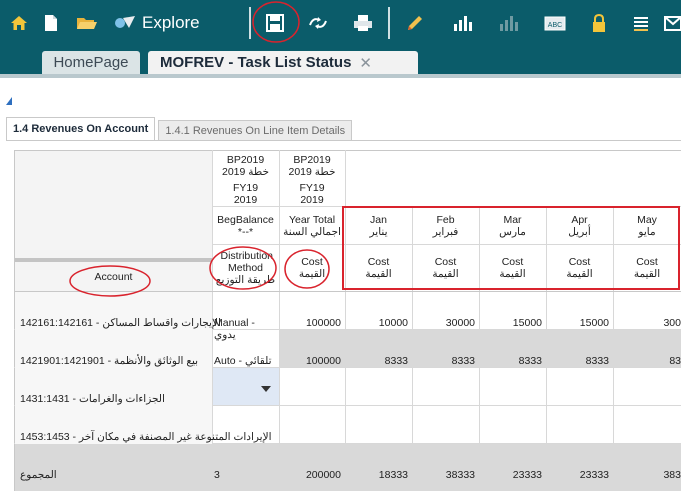  What do you see at coordinates (243, 268) in the screenshot?
I see `method-annotation-circle` at bounding box center [243, 268].